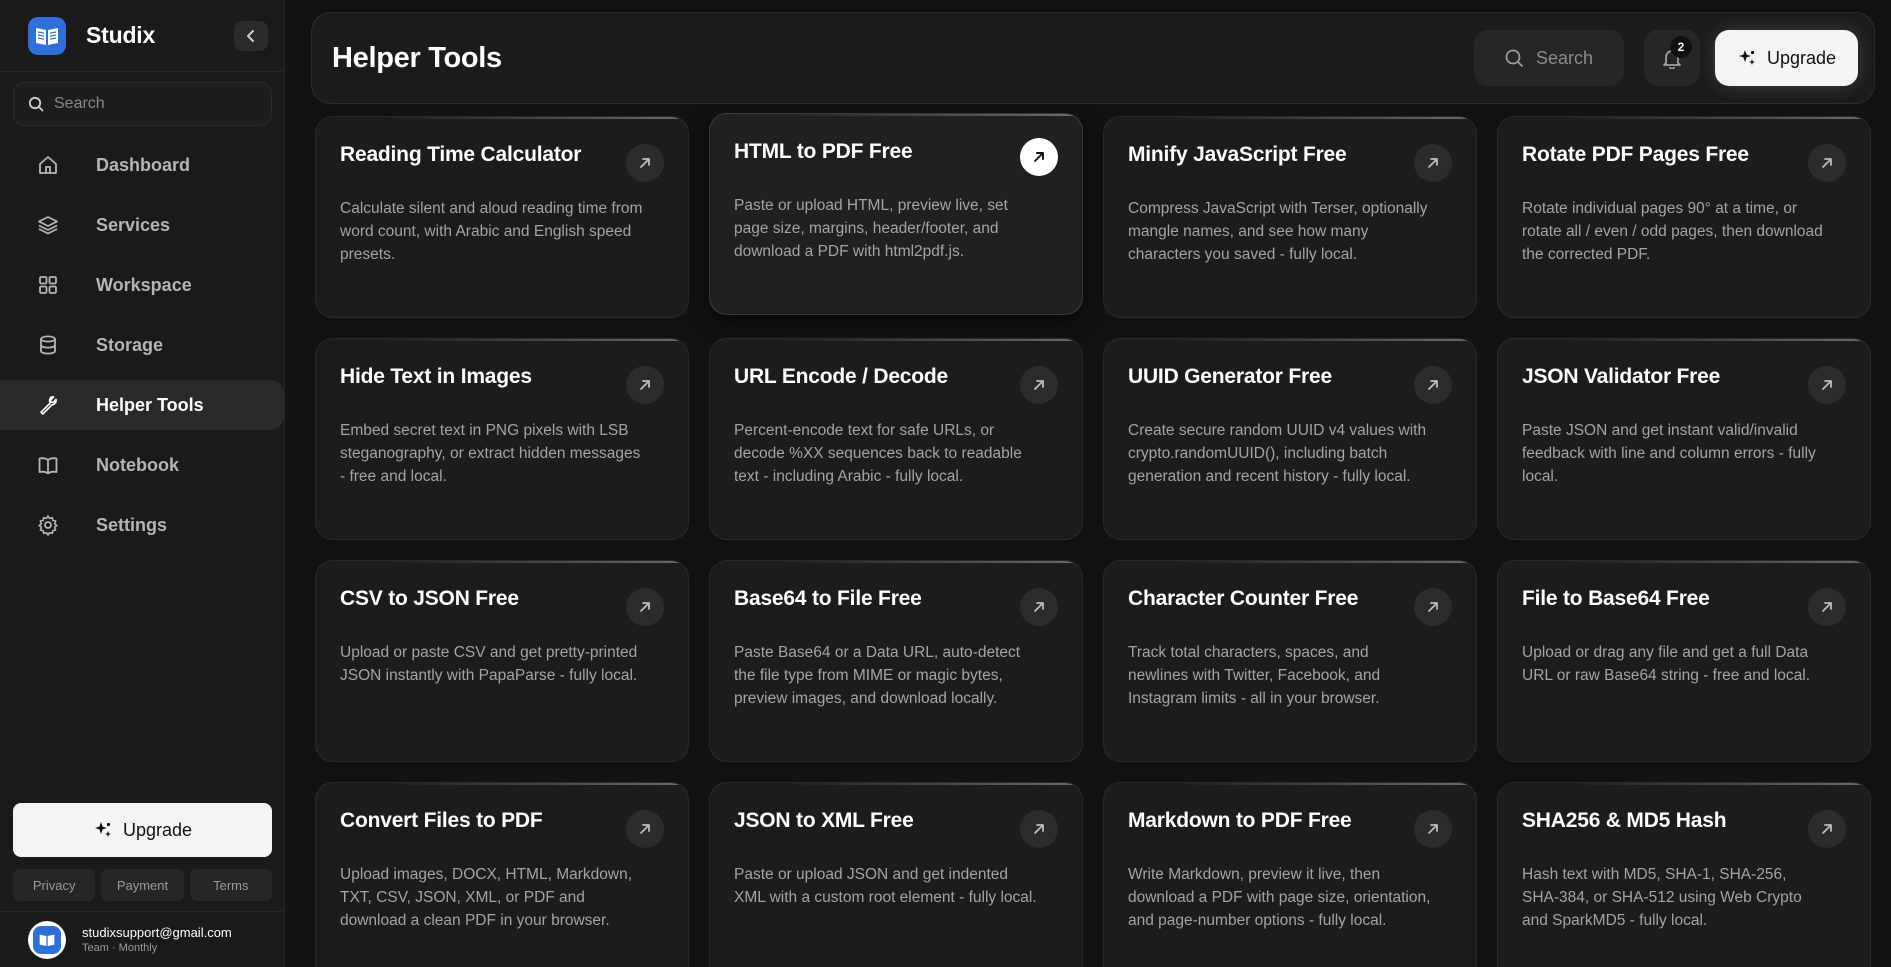 This screenshot has height=967, width=1891. I want to click on sidebar-search-input, so click(154, 104).